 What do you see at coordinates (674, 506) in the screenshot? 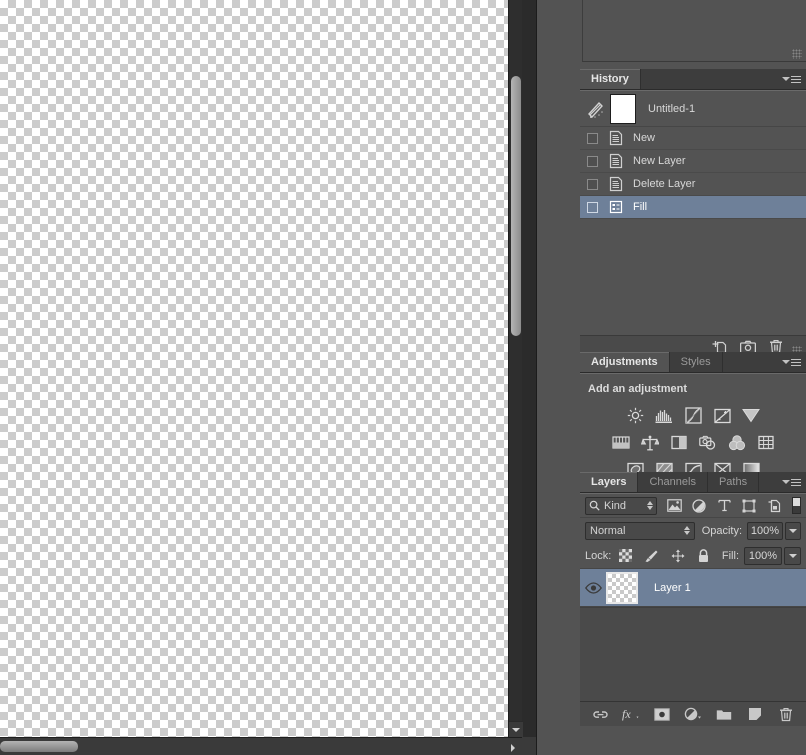
I see `image-icon` at bounding box center [674, 506].